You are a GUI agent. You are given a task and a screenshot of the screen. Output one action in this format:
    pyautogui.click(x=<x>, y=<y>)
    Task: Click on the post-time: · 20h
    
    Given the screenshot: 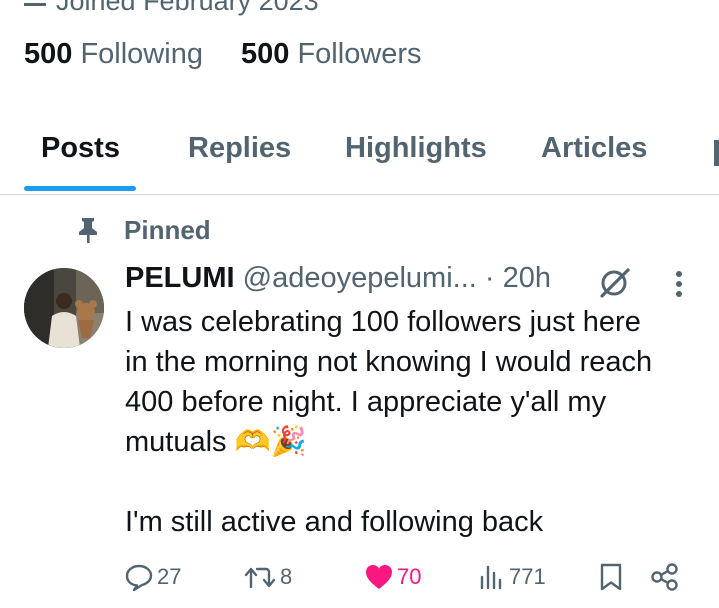 What is the action you would take?
    pyautogui.click(x=518, y=278)
    